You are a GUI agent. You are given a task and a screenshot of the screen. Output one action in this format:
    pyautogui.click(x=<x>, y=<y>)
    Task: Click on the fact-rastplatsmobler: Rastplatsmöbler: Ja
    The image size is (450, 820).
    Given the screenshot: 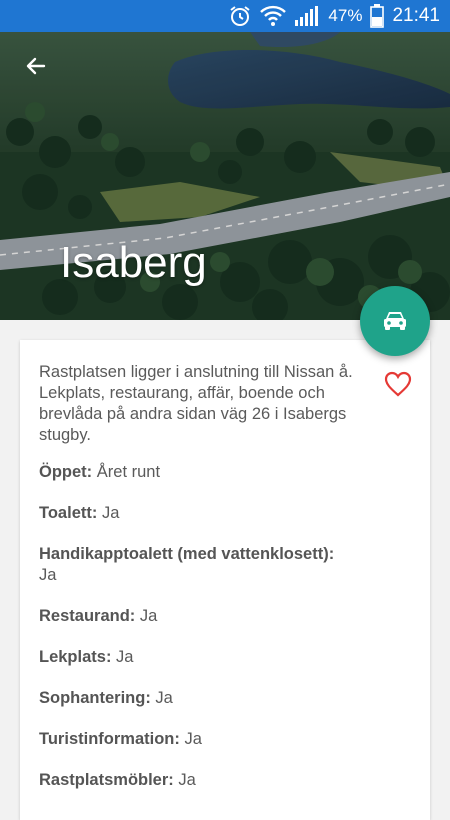 What is the action you would take?
    pyautogui.click(x=209, y=780)
    